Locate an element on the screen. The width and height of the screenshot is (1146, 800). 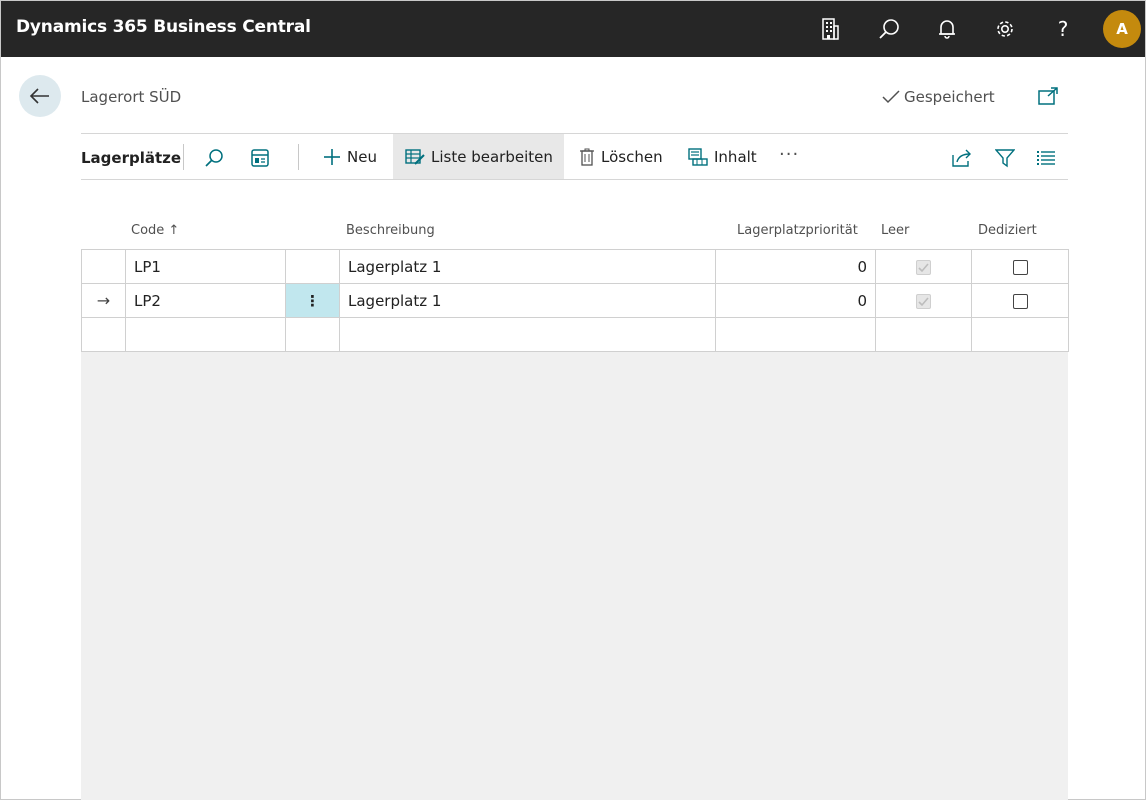
edit-list-button: Liste bearbeiten is located at coordinates (478, 156).